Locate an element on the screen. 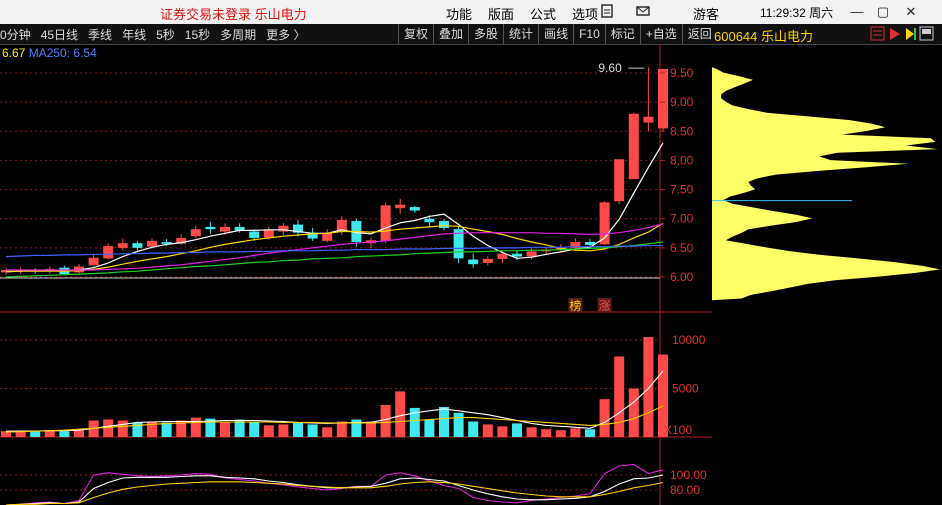 This screenshot has height=505, width=942. mail-icon is located at coordinates (643, 11).